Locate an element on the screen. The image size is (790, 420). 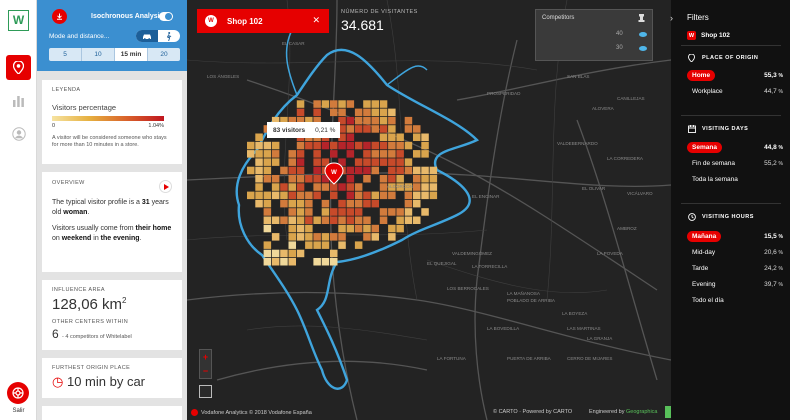
minutes-option-15: 15 min is located at coordinates (131, 54).